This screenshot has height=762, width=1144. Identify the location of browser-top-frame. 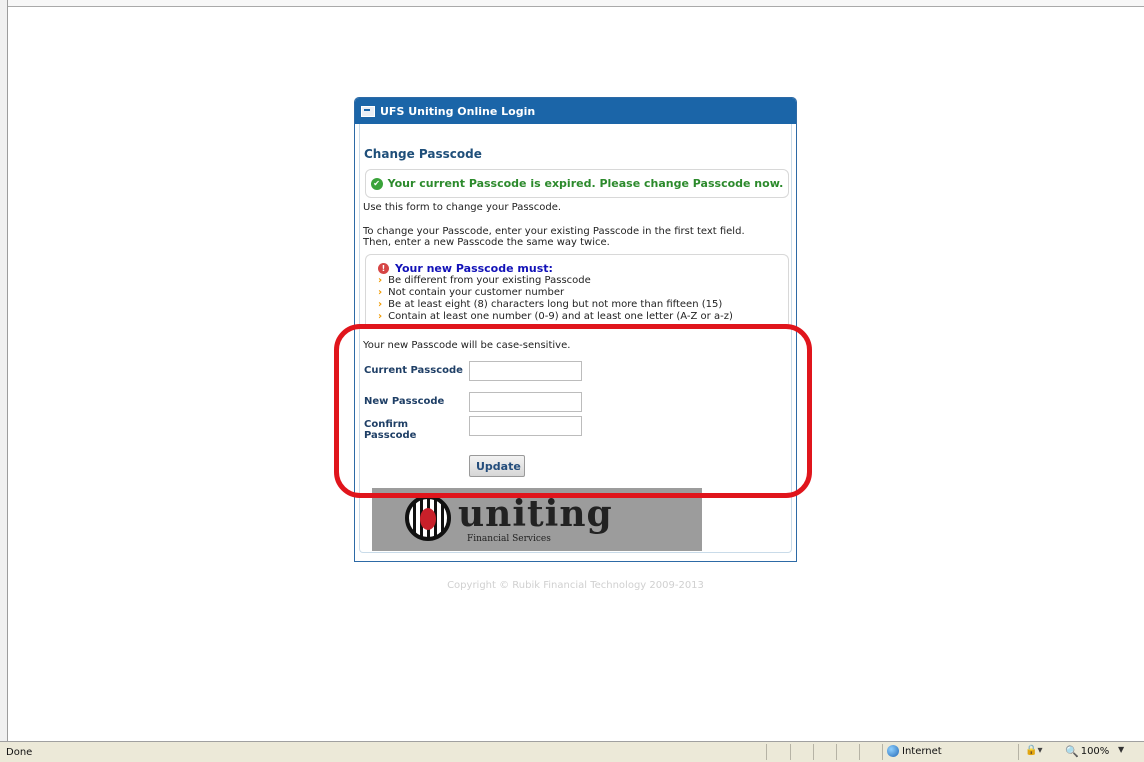
(576, 3).